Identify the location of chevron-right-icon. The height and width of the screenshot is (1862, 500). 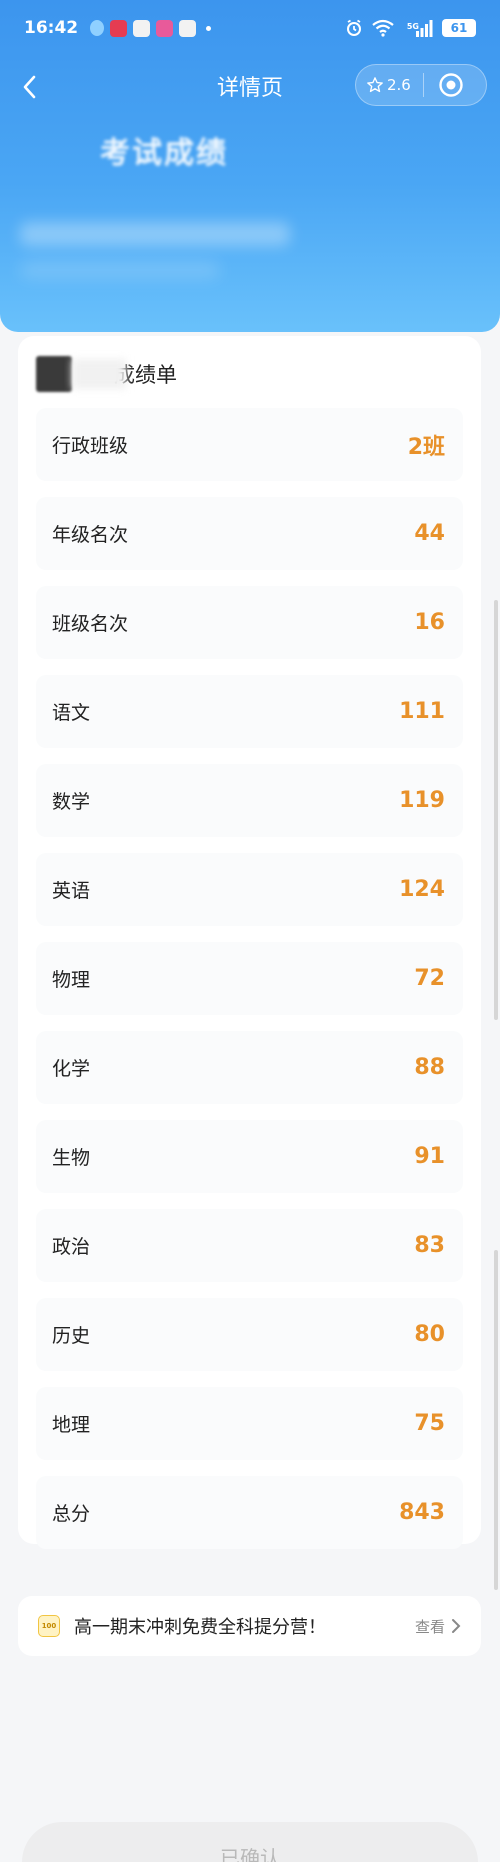
(456, 1626).